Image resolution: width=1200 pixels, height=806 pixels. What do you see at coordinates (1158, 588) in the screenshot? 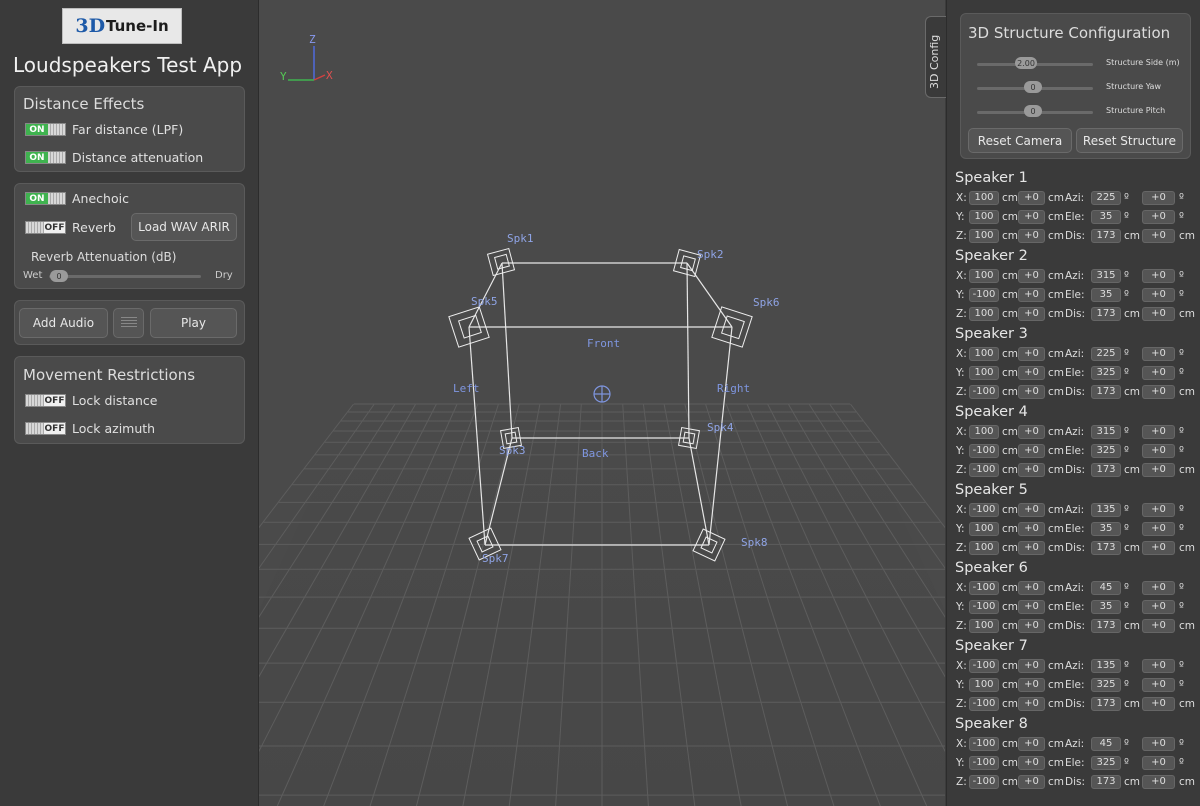
I see `speaker-6-azi-offset-input: +0` at bounding box center [1158, 588].